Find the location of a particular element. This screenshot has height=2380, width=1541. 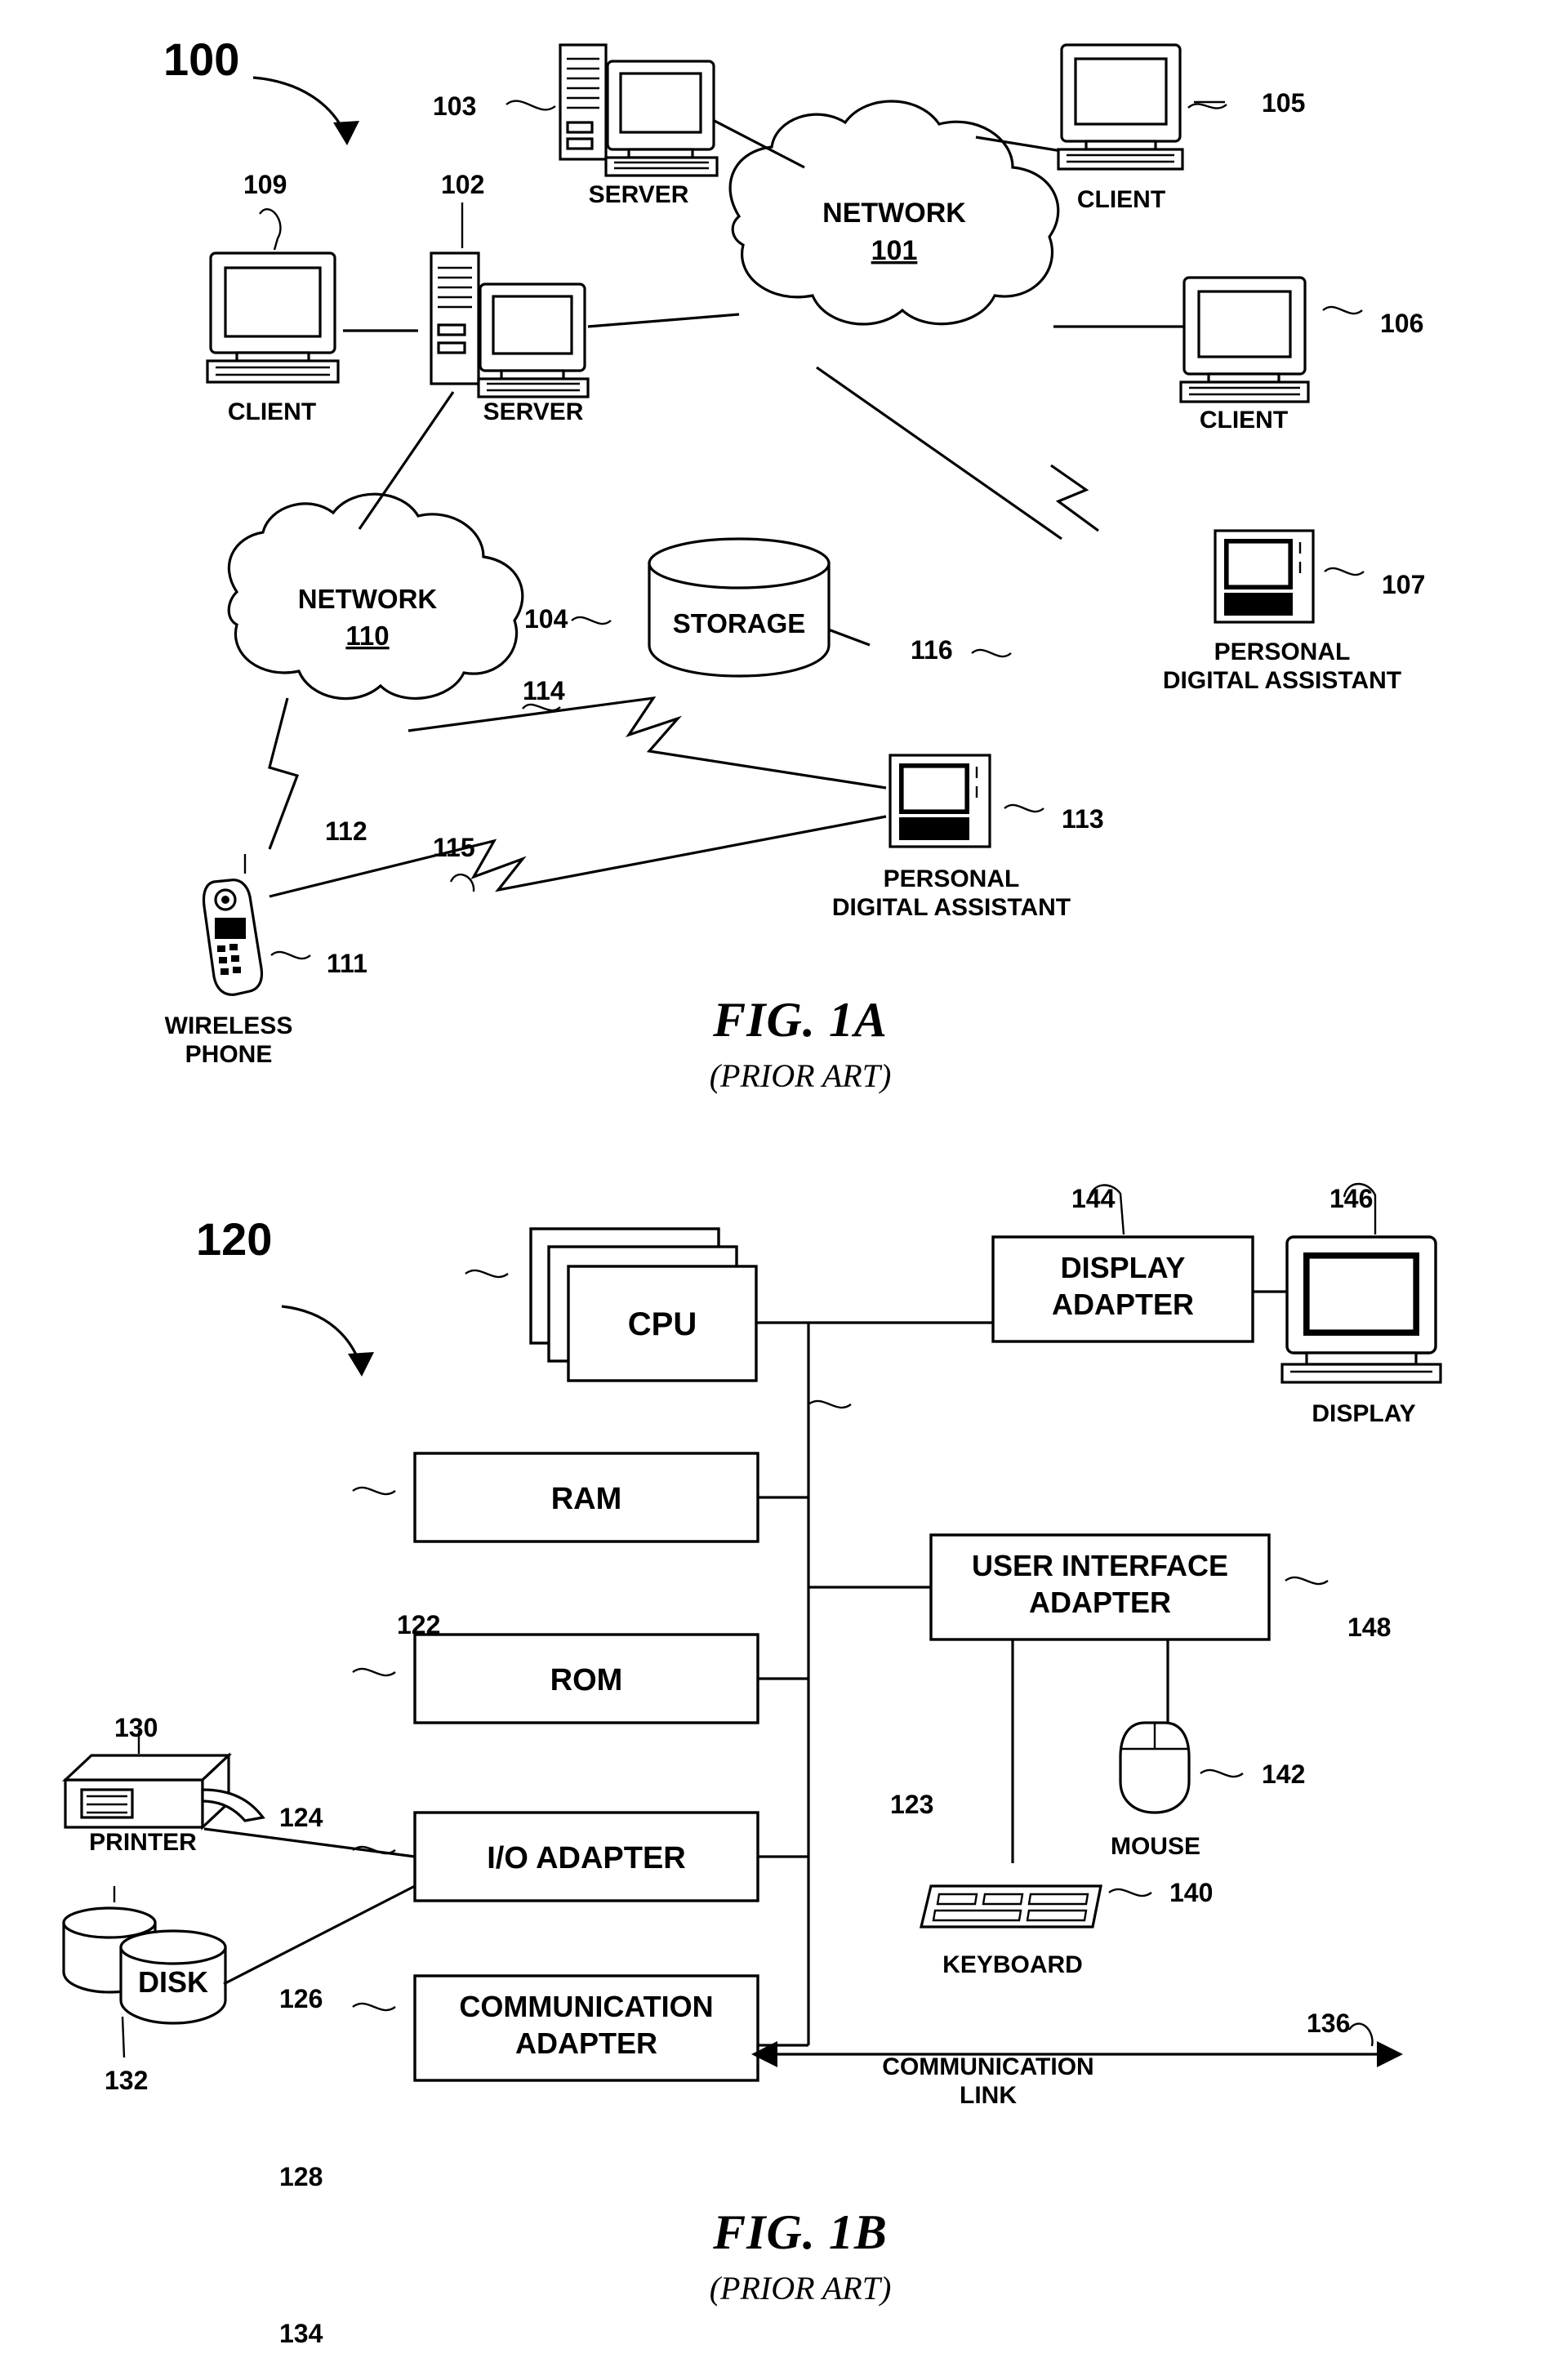

comm-link-line1: COMMUNICATION is located at coordinates (988, 2067).